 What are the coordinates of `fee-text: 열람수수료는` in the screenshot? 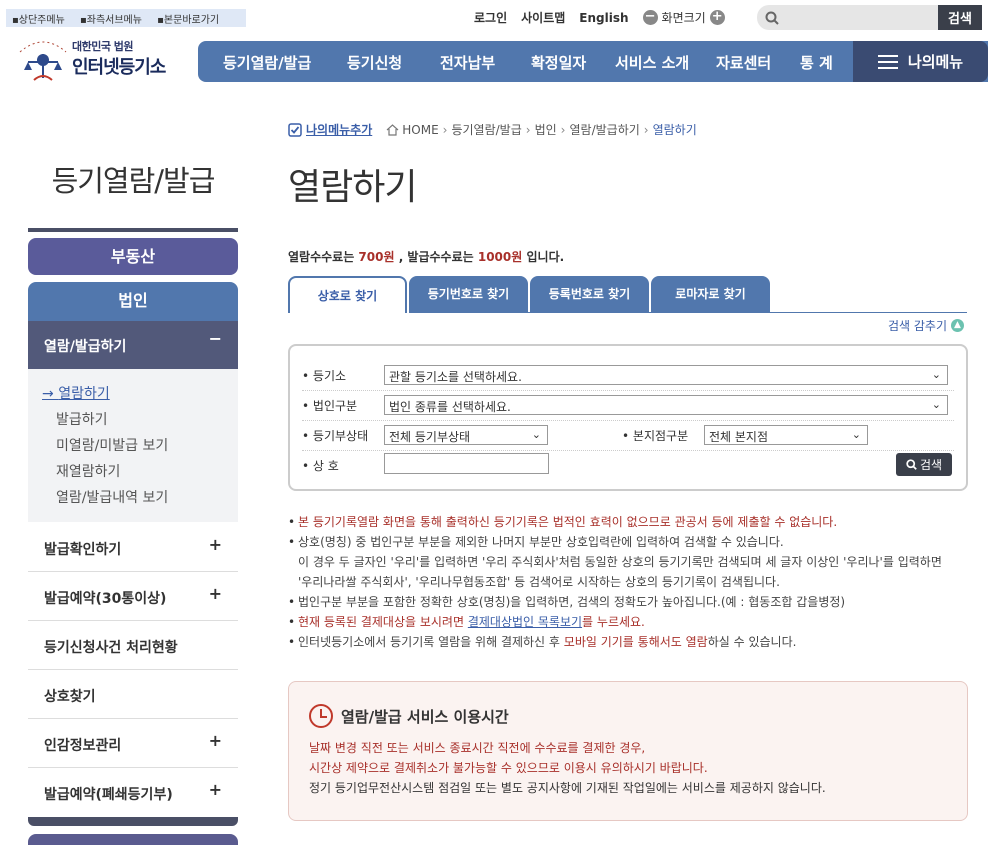 It's located at (323, 257).